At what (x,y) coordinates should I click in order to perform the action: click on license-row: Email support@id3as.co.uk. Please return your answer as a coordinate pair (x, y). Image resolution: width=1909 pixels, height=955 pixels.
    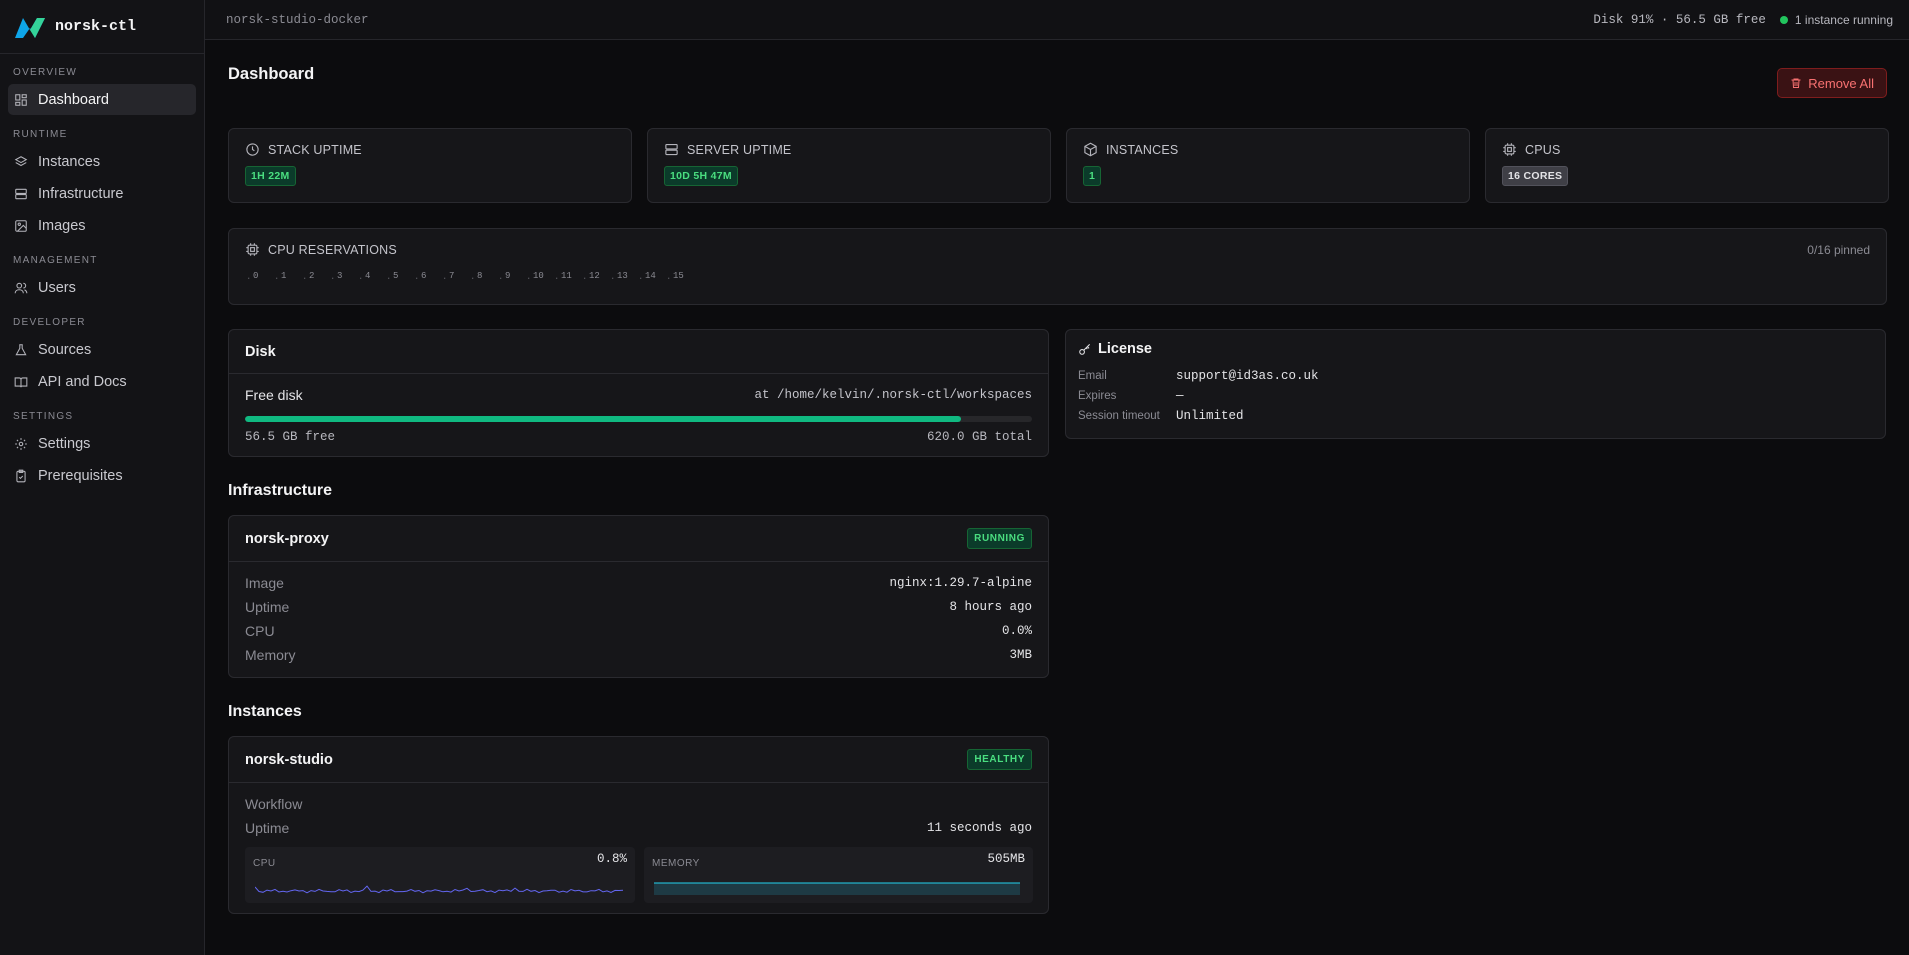
    Looking at the image, I should click on (1475, 376).